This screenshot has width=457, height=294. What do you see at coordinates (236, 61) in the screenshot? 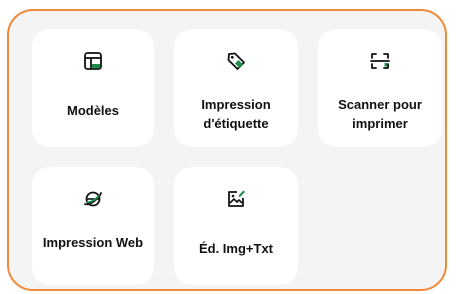
I see `label-tag-icon` at bounding box center [236, 61].